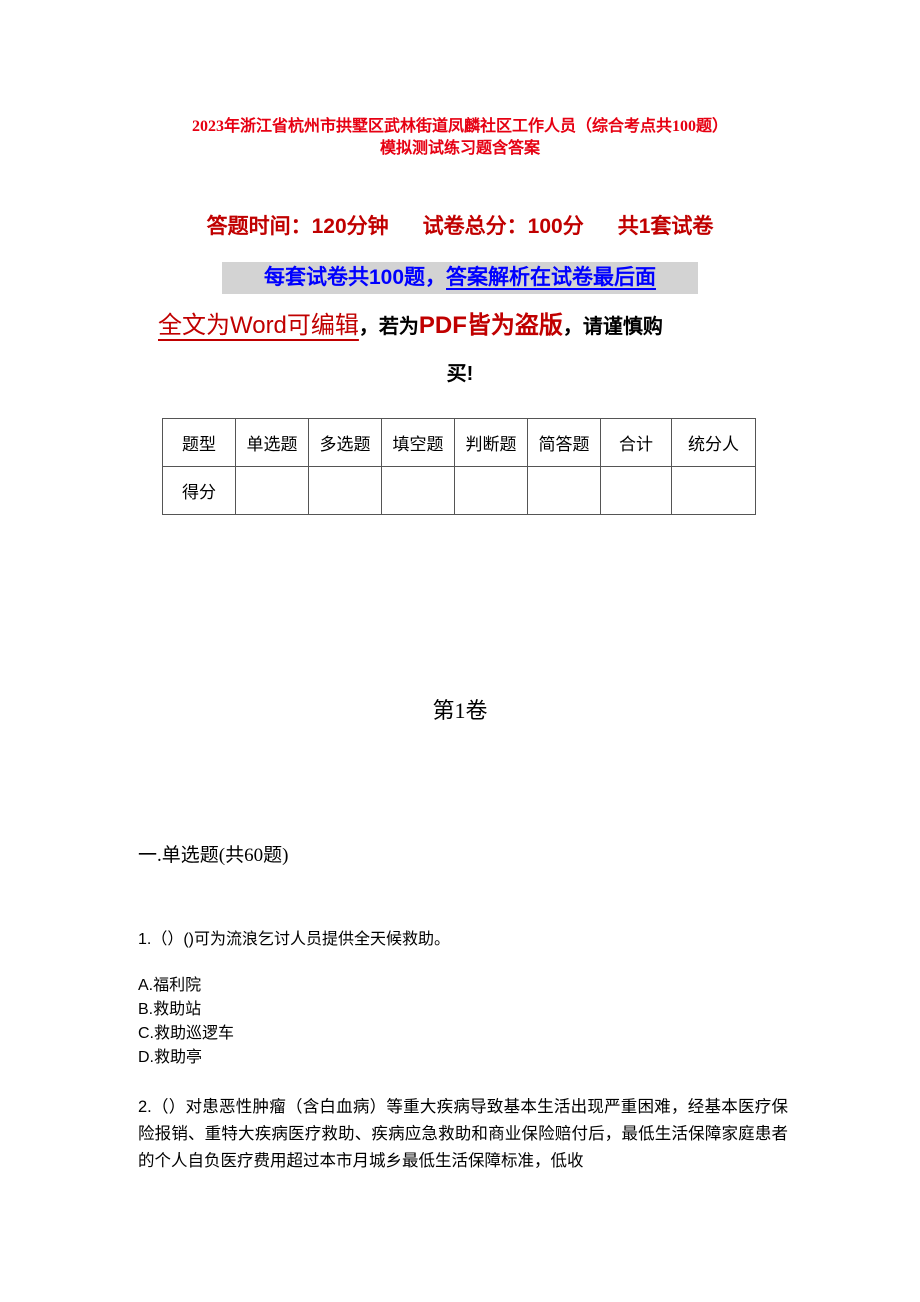 The image size is (920, 1302). I want to click on option-b: B.救助站, so click(170, 1009).